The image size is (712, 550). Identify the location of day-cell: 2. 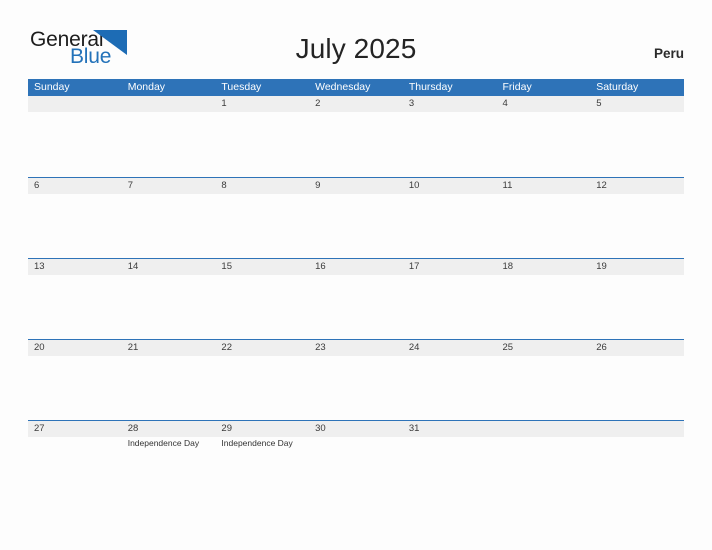
(356, 136).